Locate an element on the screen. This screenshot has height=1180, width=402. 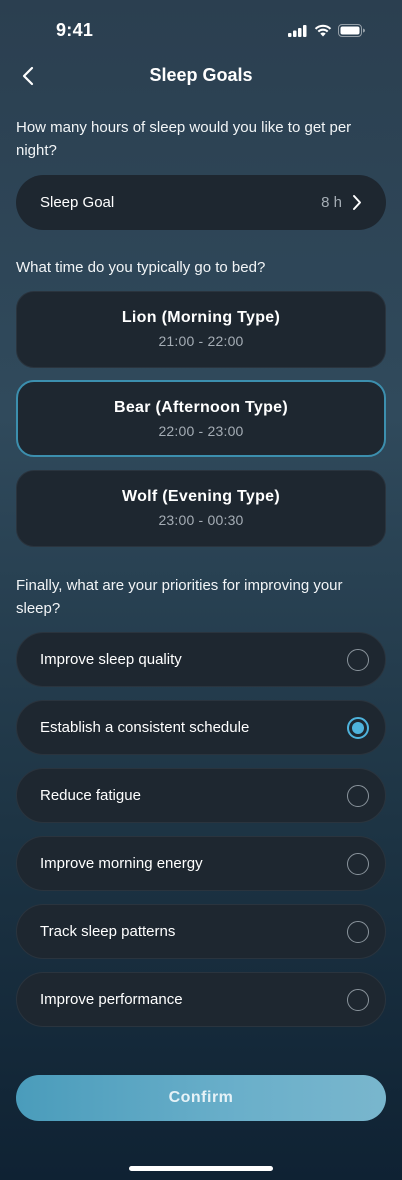
battery-icon is located at coordinates (352, 33).